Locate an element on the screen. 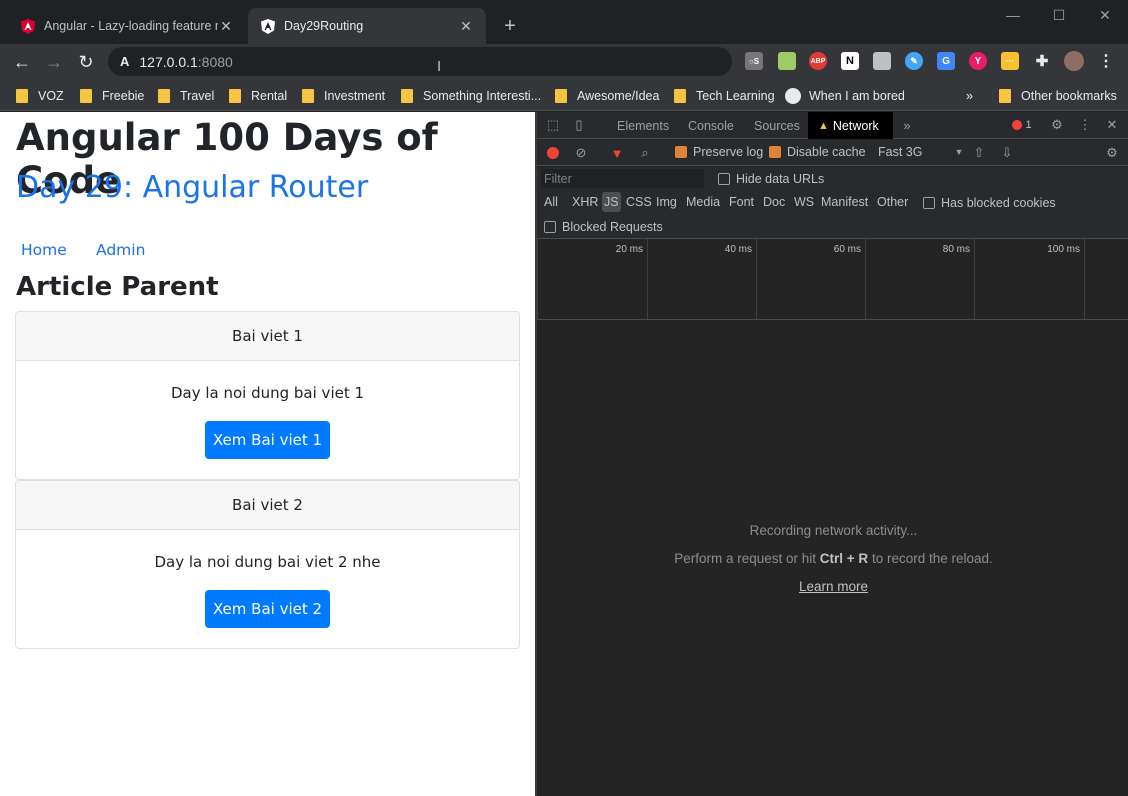  tab-title: Day29Routing is located at coordinates (324, 26).